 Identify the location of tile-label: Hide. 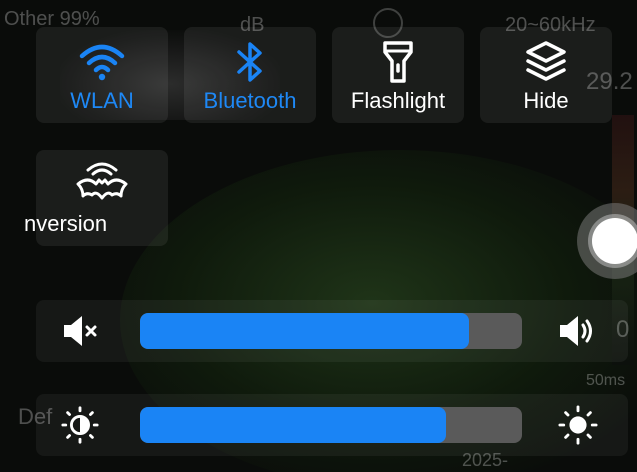
(546, 100).